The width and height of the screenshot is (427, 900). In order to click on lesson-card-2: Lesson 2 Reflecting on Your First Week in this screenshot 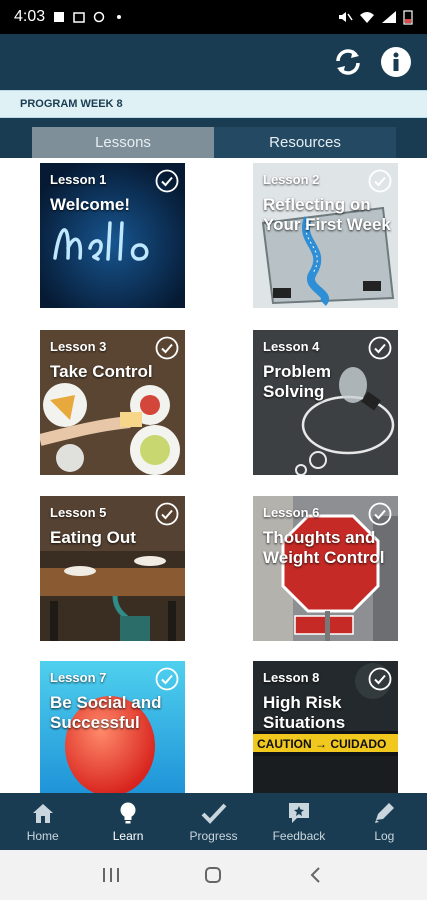, I will do `click(325, 235)`.